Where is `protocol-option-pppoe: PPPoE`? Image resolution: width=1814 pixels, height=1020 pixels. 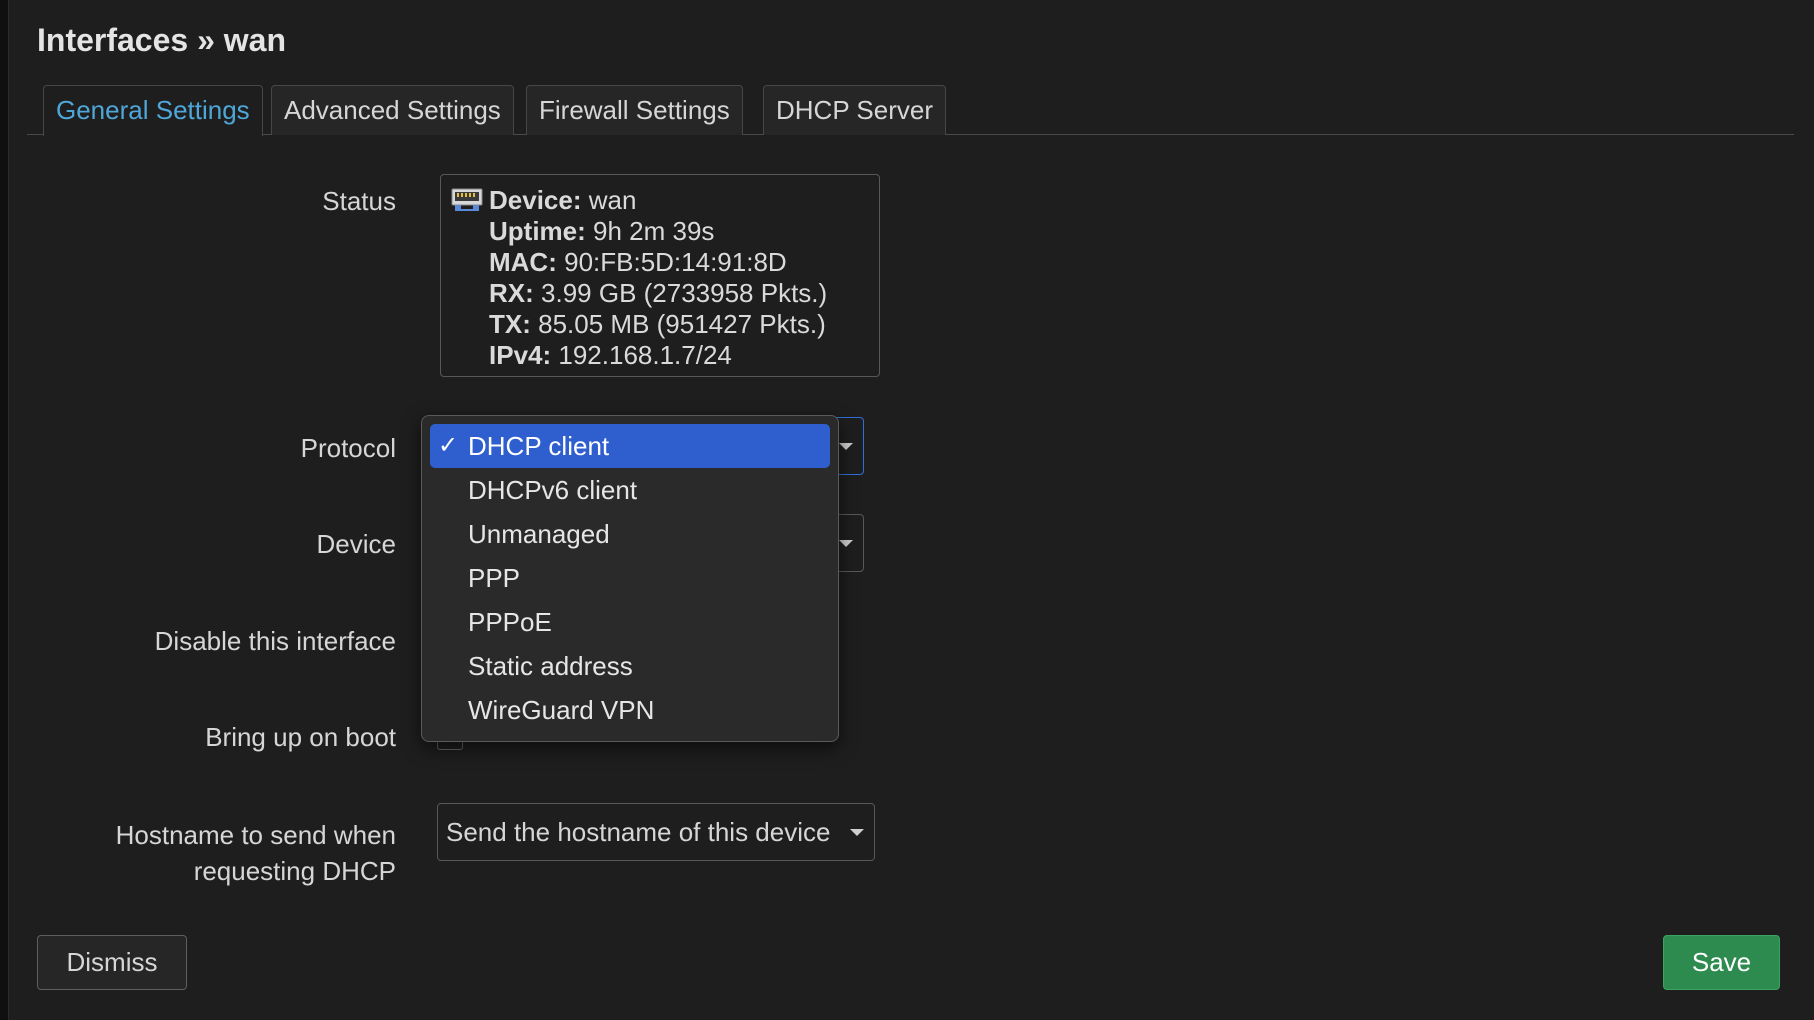
protocol-option-pppoe: PPPoE is located at coordinates (630, 622).